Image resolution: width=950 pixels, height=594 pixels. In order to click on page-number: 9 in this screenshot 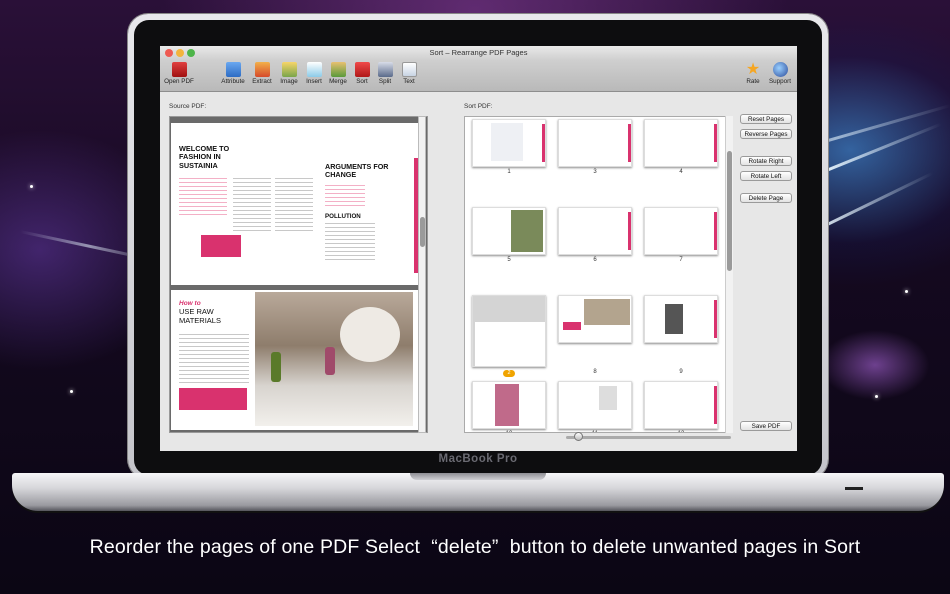, I will do `click(681, 372)`.